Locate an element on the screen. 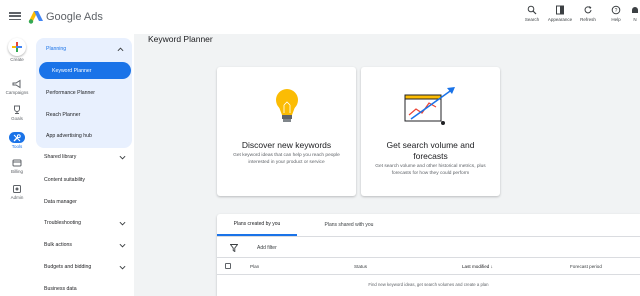 This screenshot has width=640, height=296. notifications-button: N is located at coordinates (635, 13).